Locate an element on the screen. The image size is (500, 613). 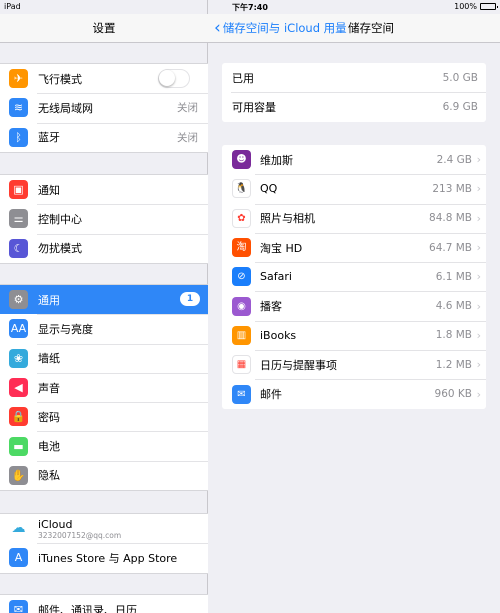
detail-navbar: ‹ 储存空间与 iCloud 用量 储存空间 is located at coordinates (354, 28).